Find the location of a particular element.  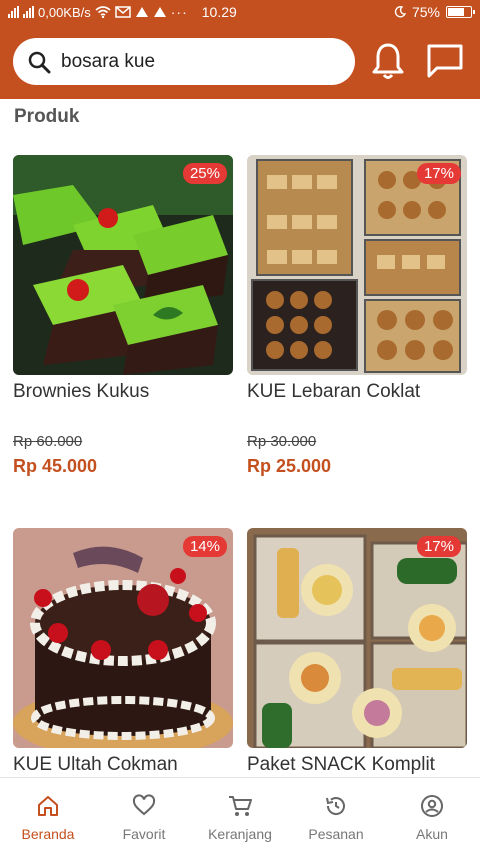

section-title: Produk is located at coordinates (47, 116).